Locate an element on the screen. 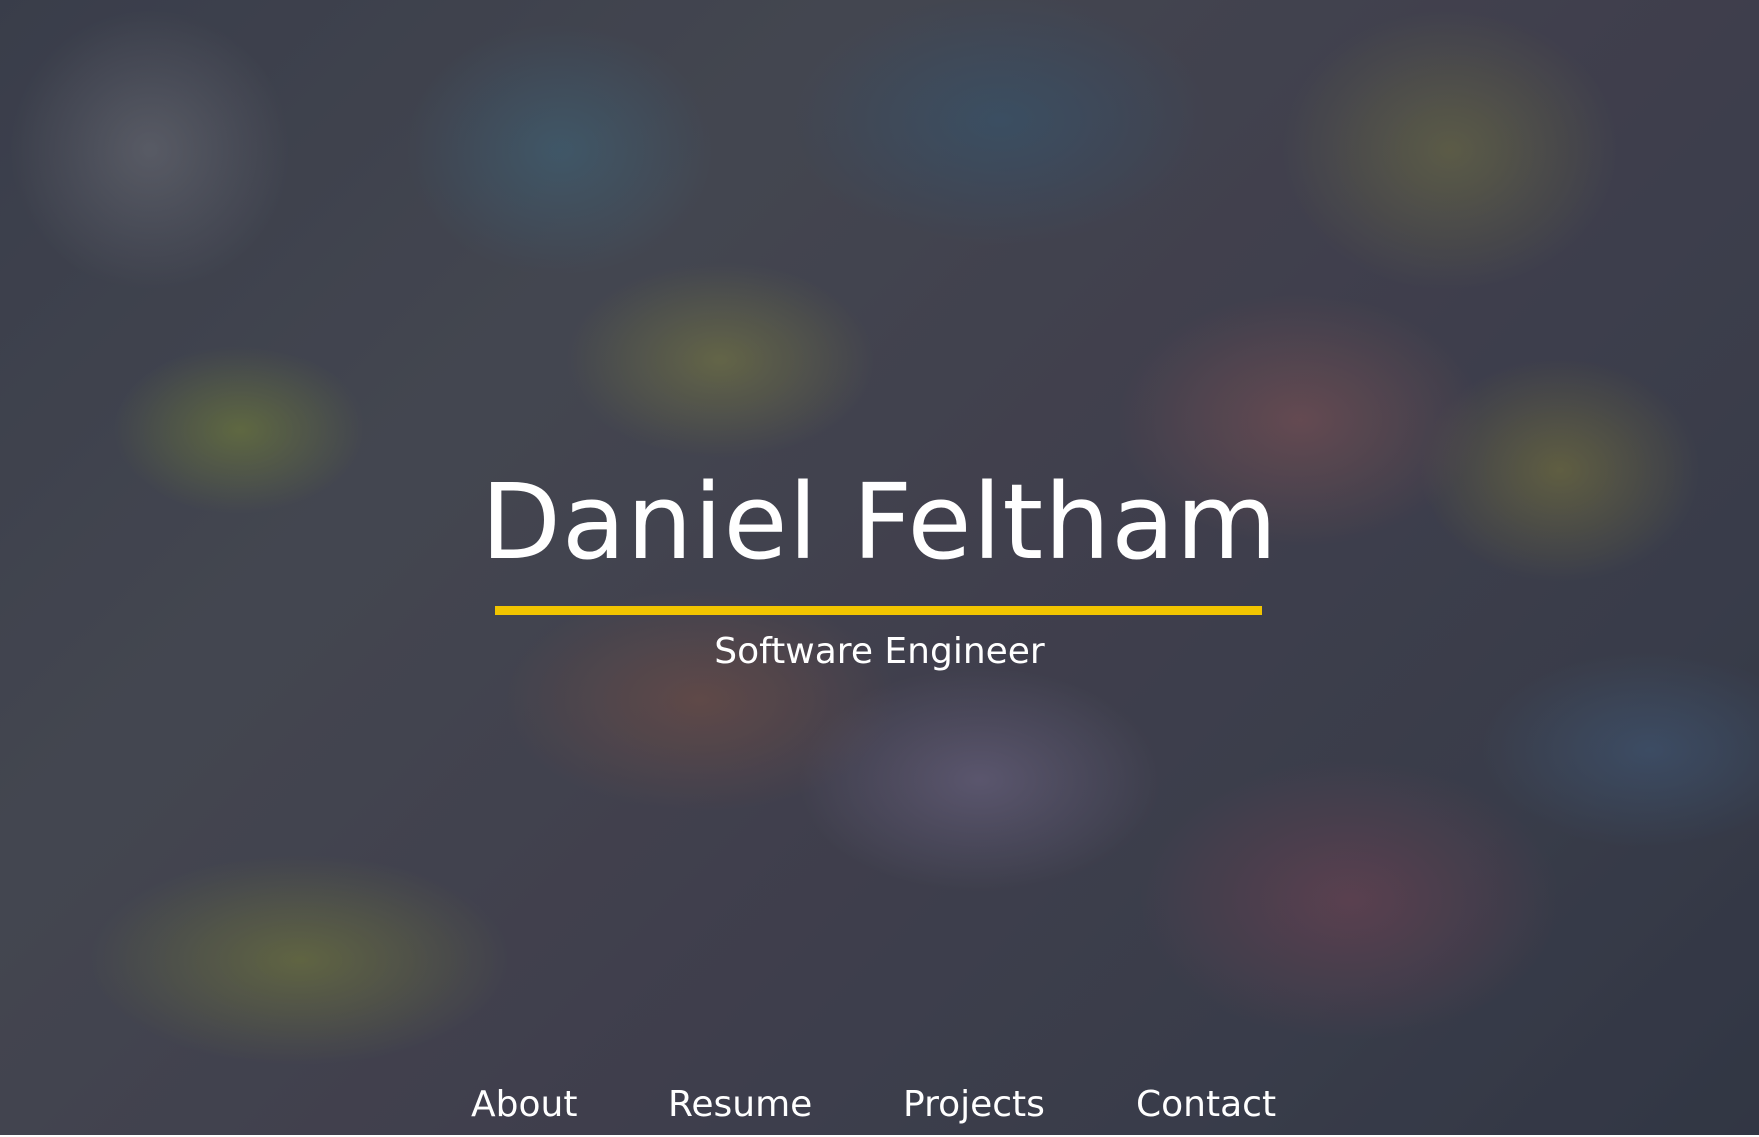  nav-link-projects: Projects is located at coordinates (974, 1105).